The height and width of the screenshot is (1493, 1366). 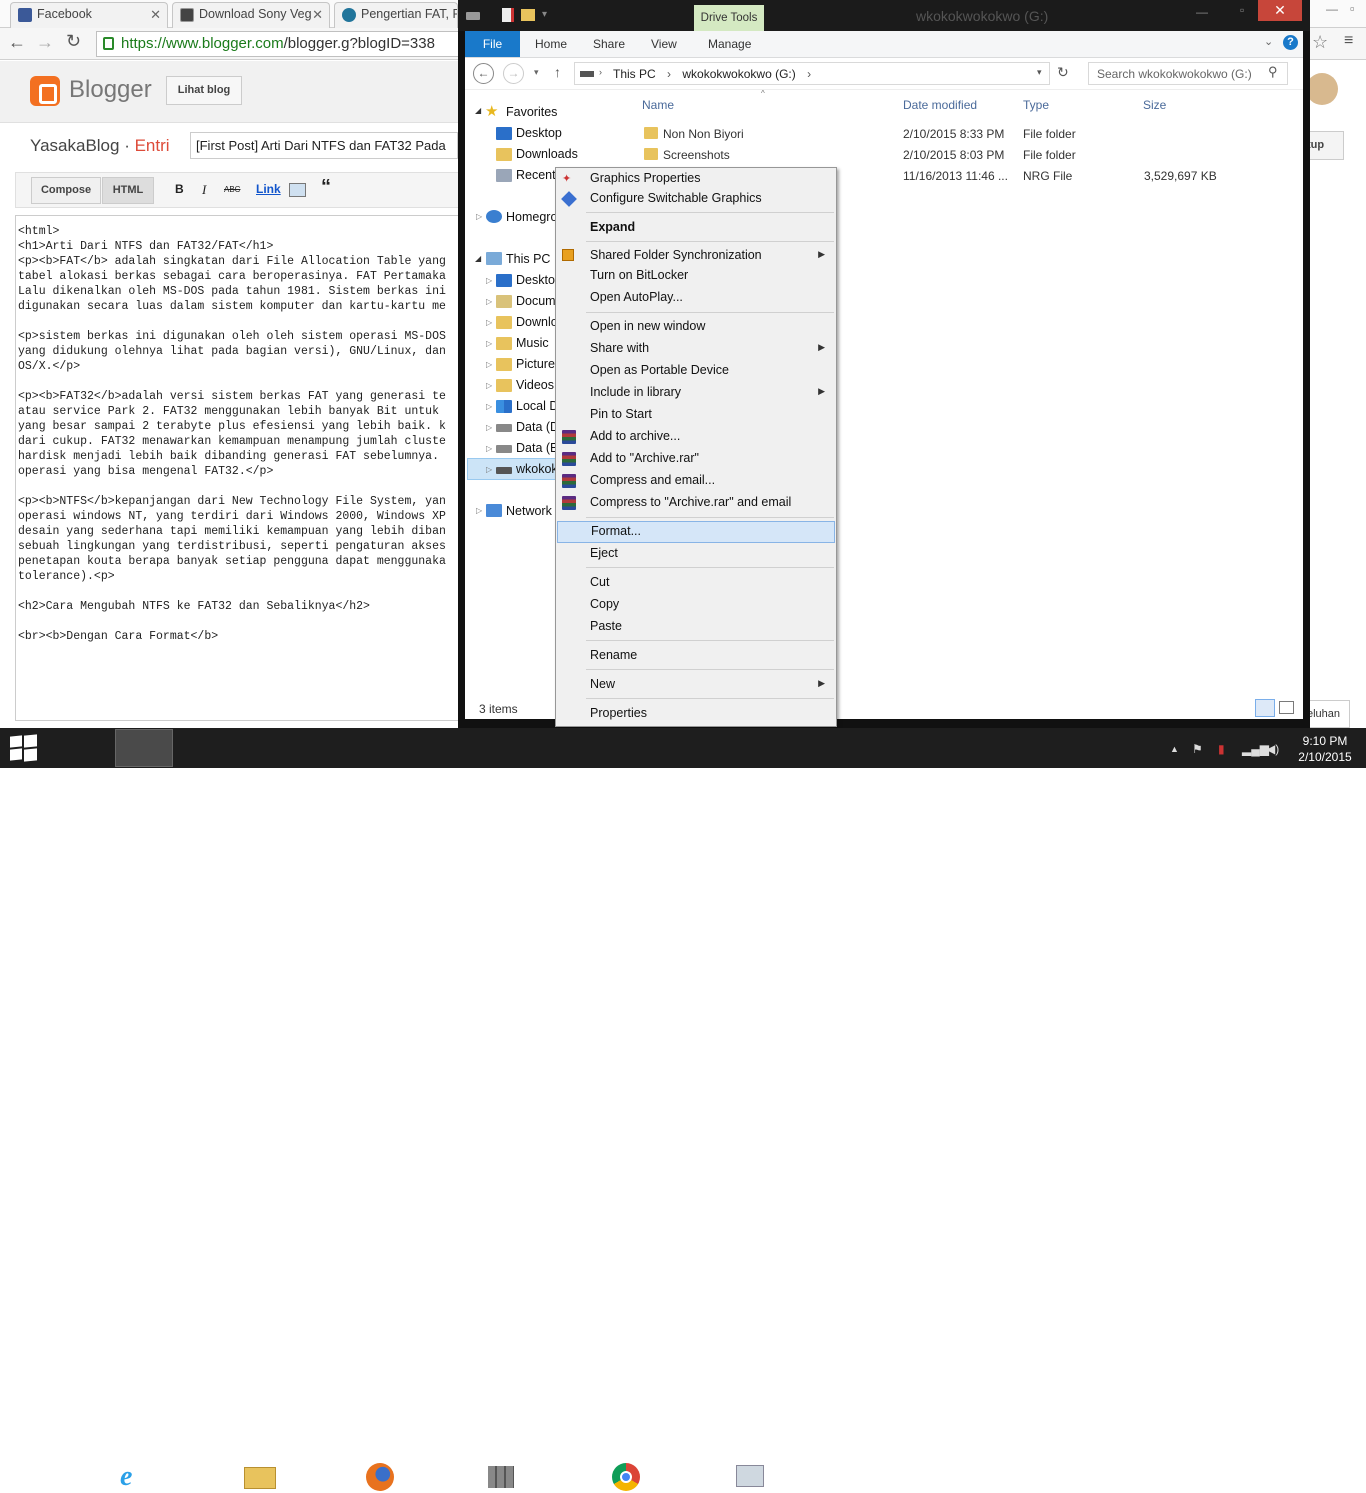 I want to click on menu-item-shared-folder-sync: Shared Folder Synchronization ▶, so click(x=696, y=256).